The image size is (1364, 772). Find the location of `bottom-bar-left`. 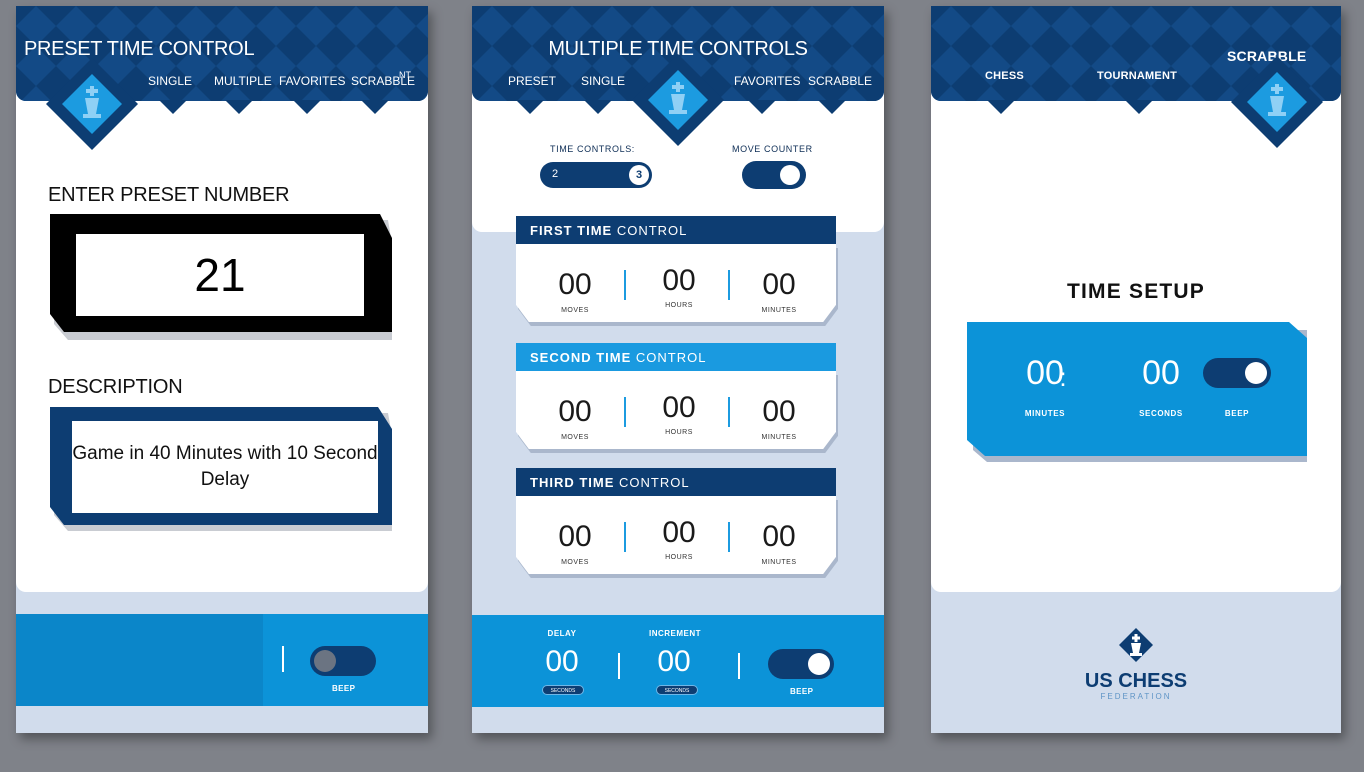

bottom-bar-left is located at coordinates (139, 660).